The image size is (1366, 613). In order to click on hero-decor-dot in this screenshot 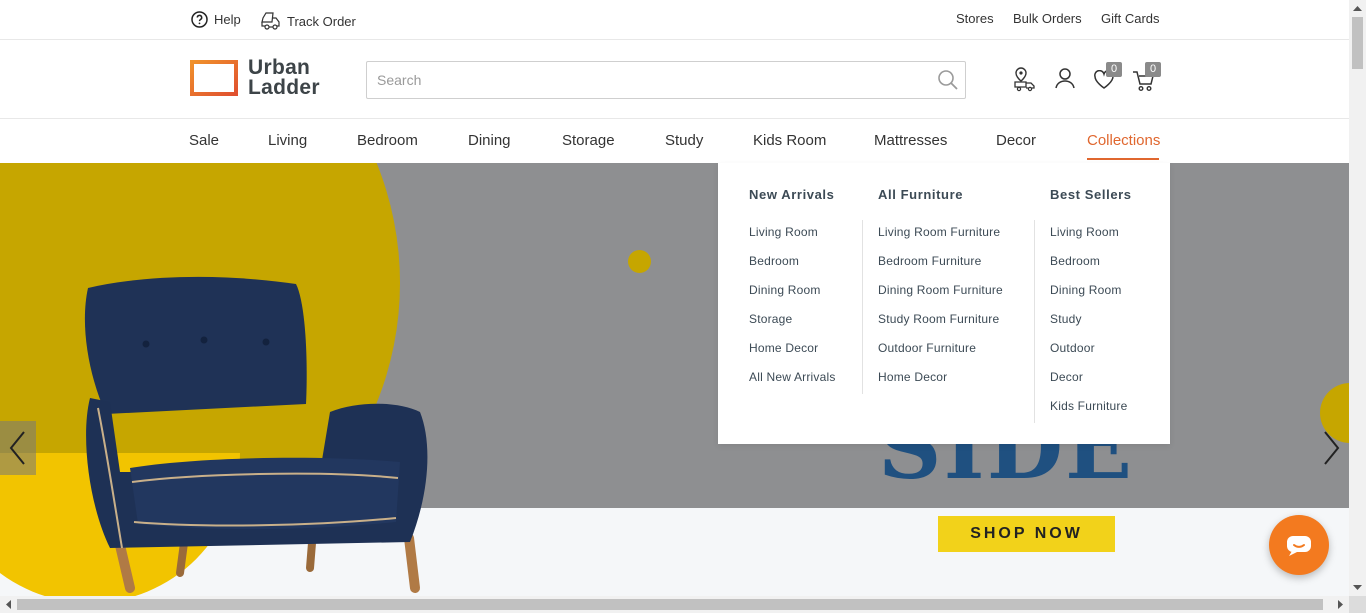, I will do `click(639, 261)`.